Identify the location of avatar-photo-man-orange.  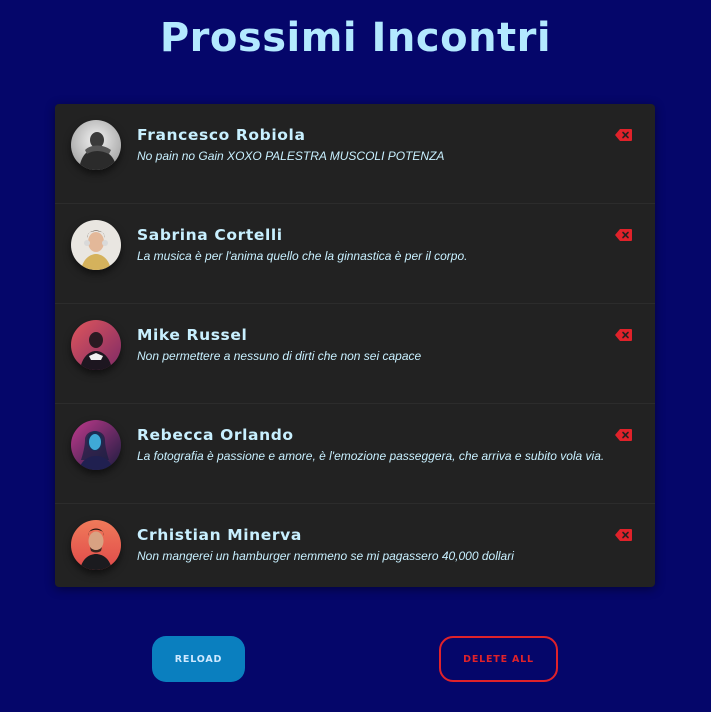
(96, 545).